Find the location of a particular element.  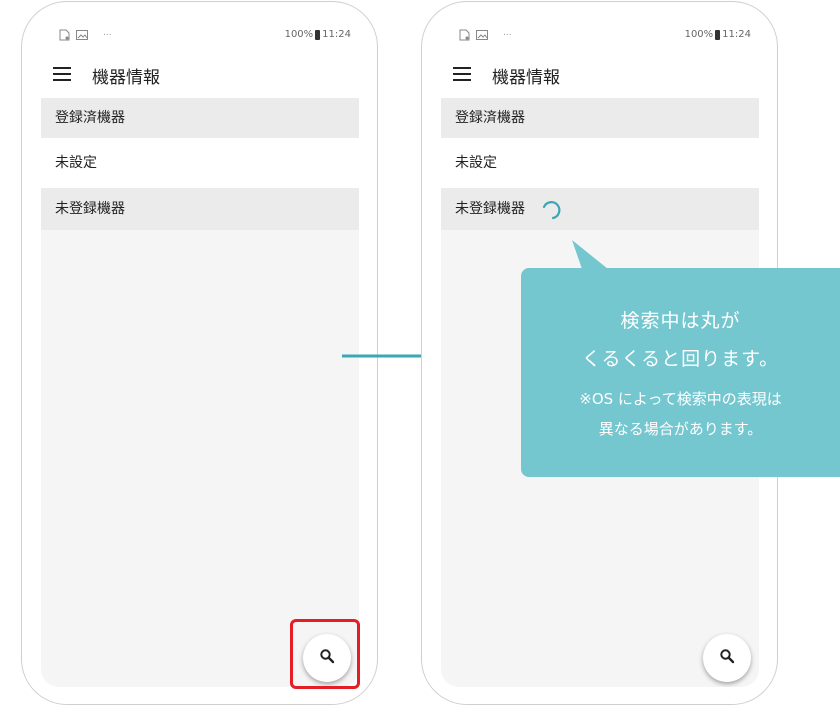

search-fab-button is located at coordinates (727, 658).